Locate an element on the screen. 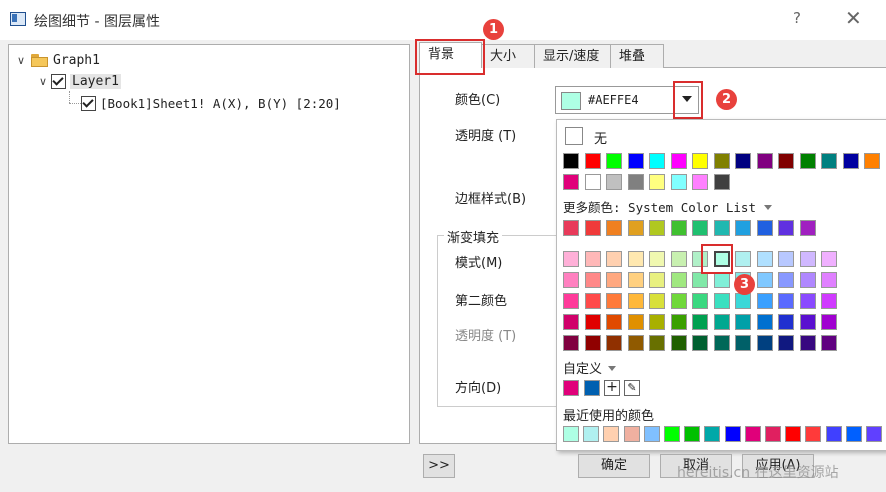 Image resolution: width=886 pixels, height=492 pixels. tree-item-graph: ∨ Graph1 is located at coordinates (58, 60).